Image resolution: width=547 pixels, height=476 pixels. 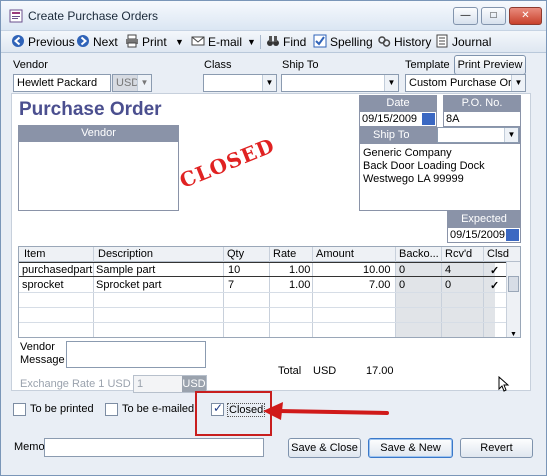 What do you see at coordinates (125, 270) in the screenshot?
I see `cell-description: Sample part` at bounding box center [125, 270].